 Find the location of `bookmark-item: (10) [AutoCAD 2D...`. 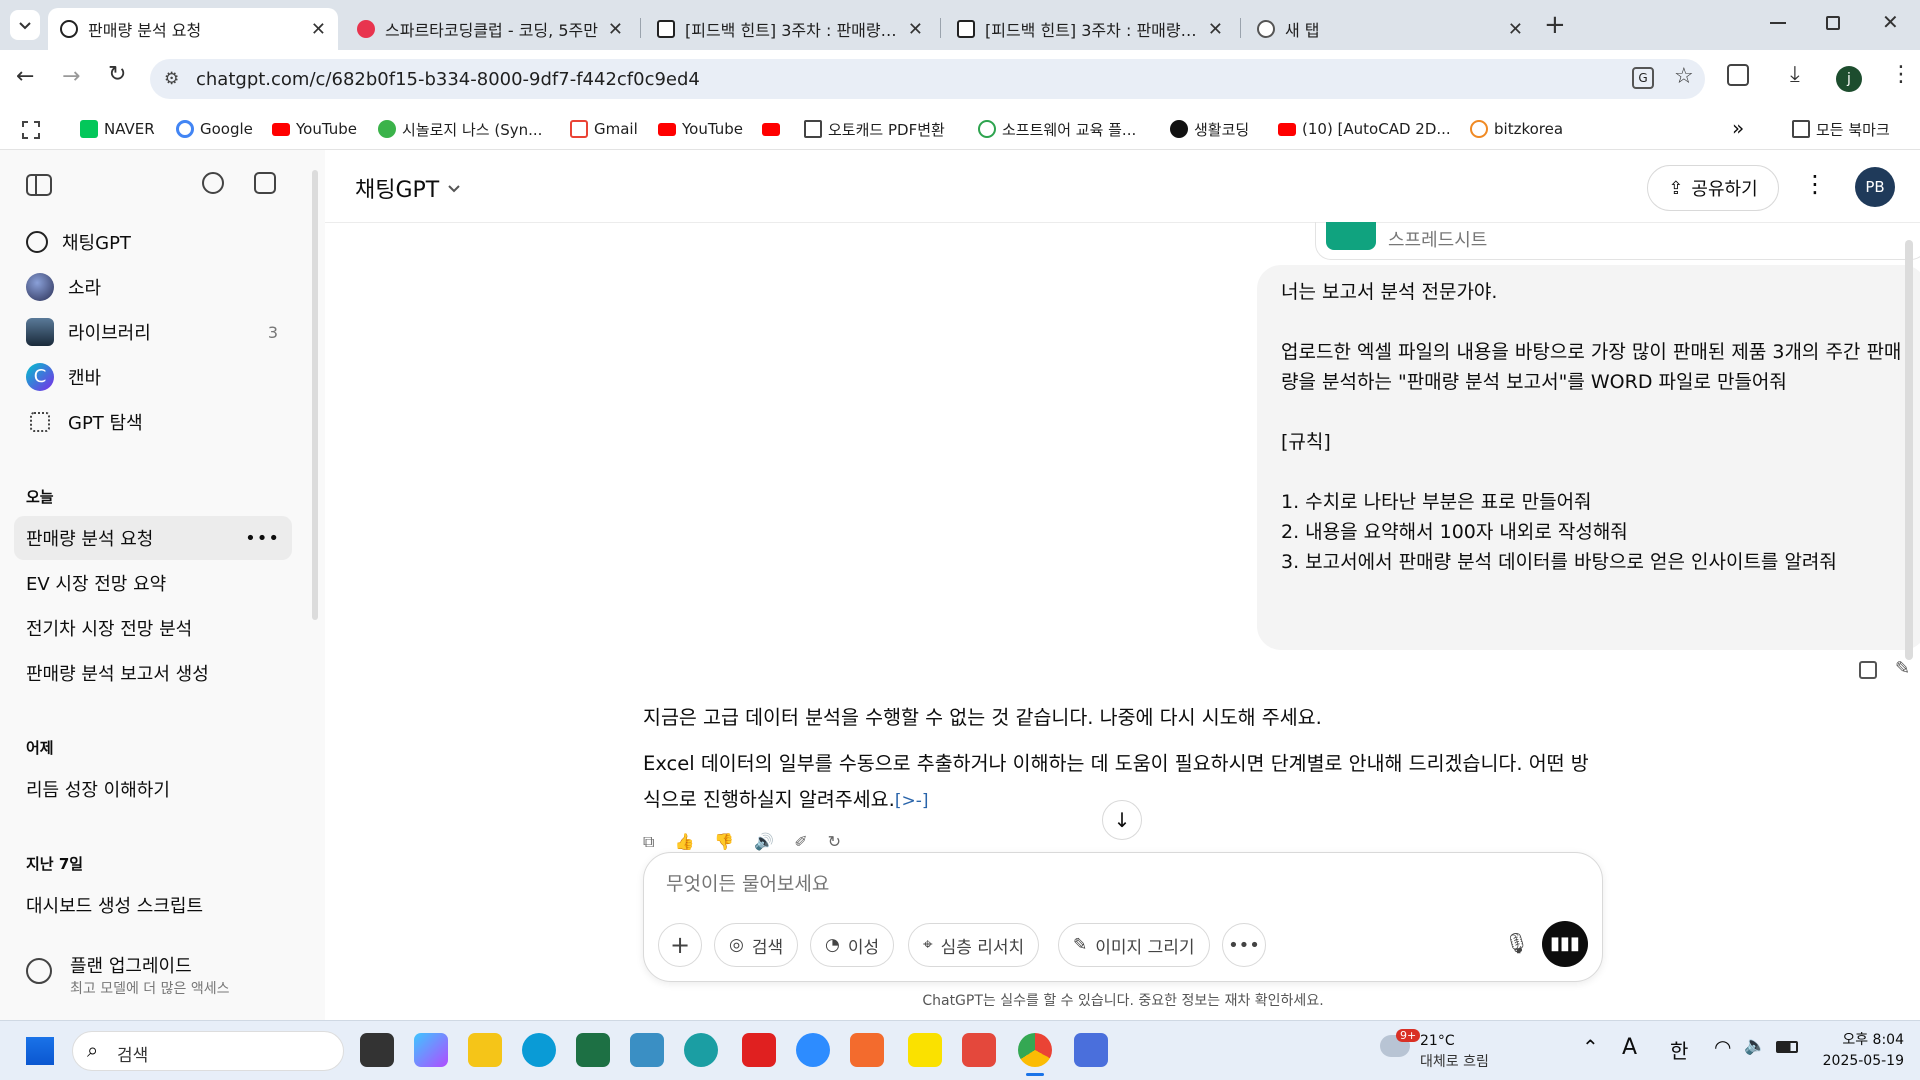

bookmark-item: (10) [AutoCAD 2D... is located at coordinates (1364, 129).